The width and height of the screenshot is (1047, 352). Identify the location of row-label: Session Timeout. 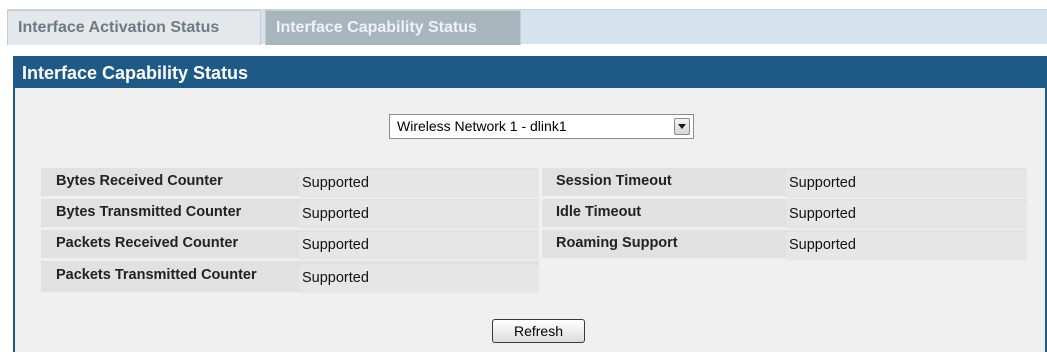
(614, 181).